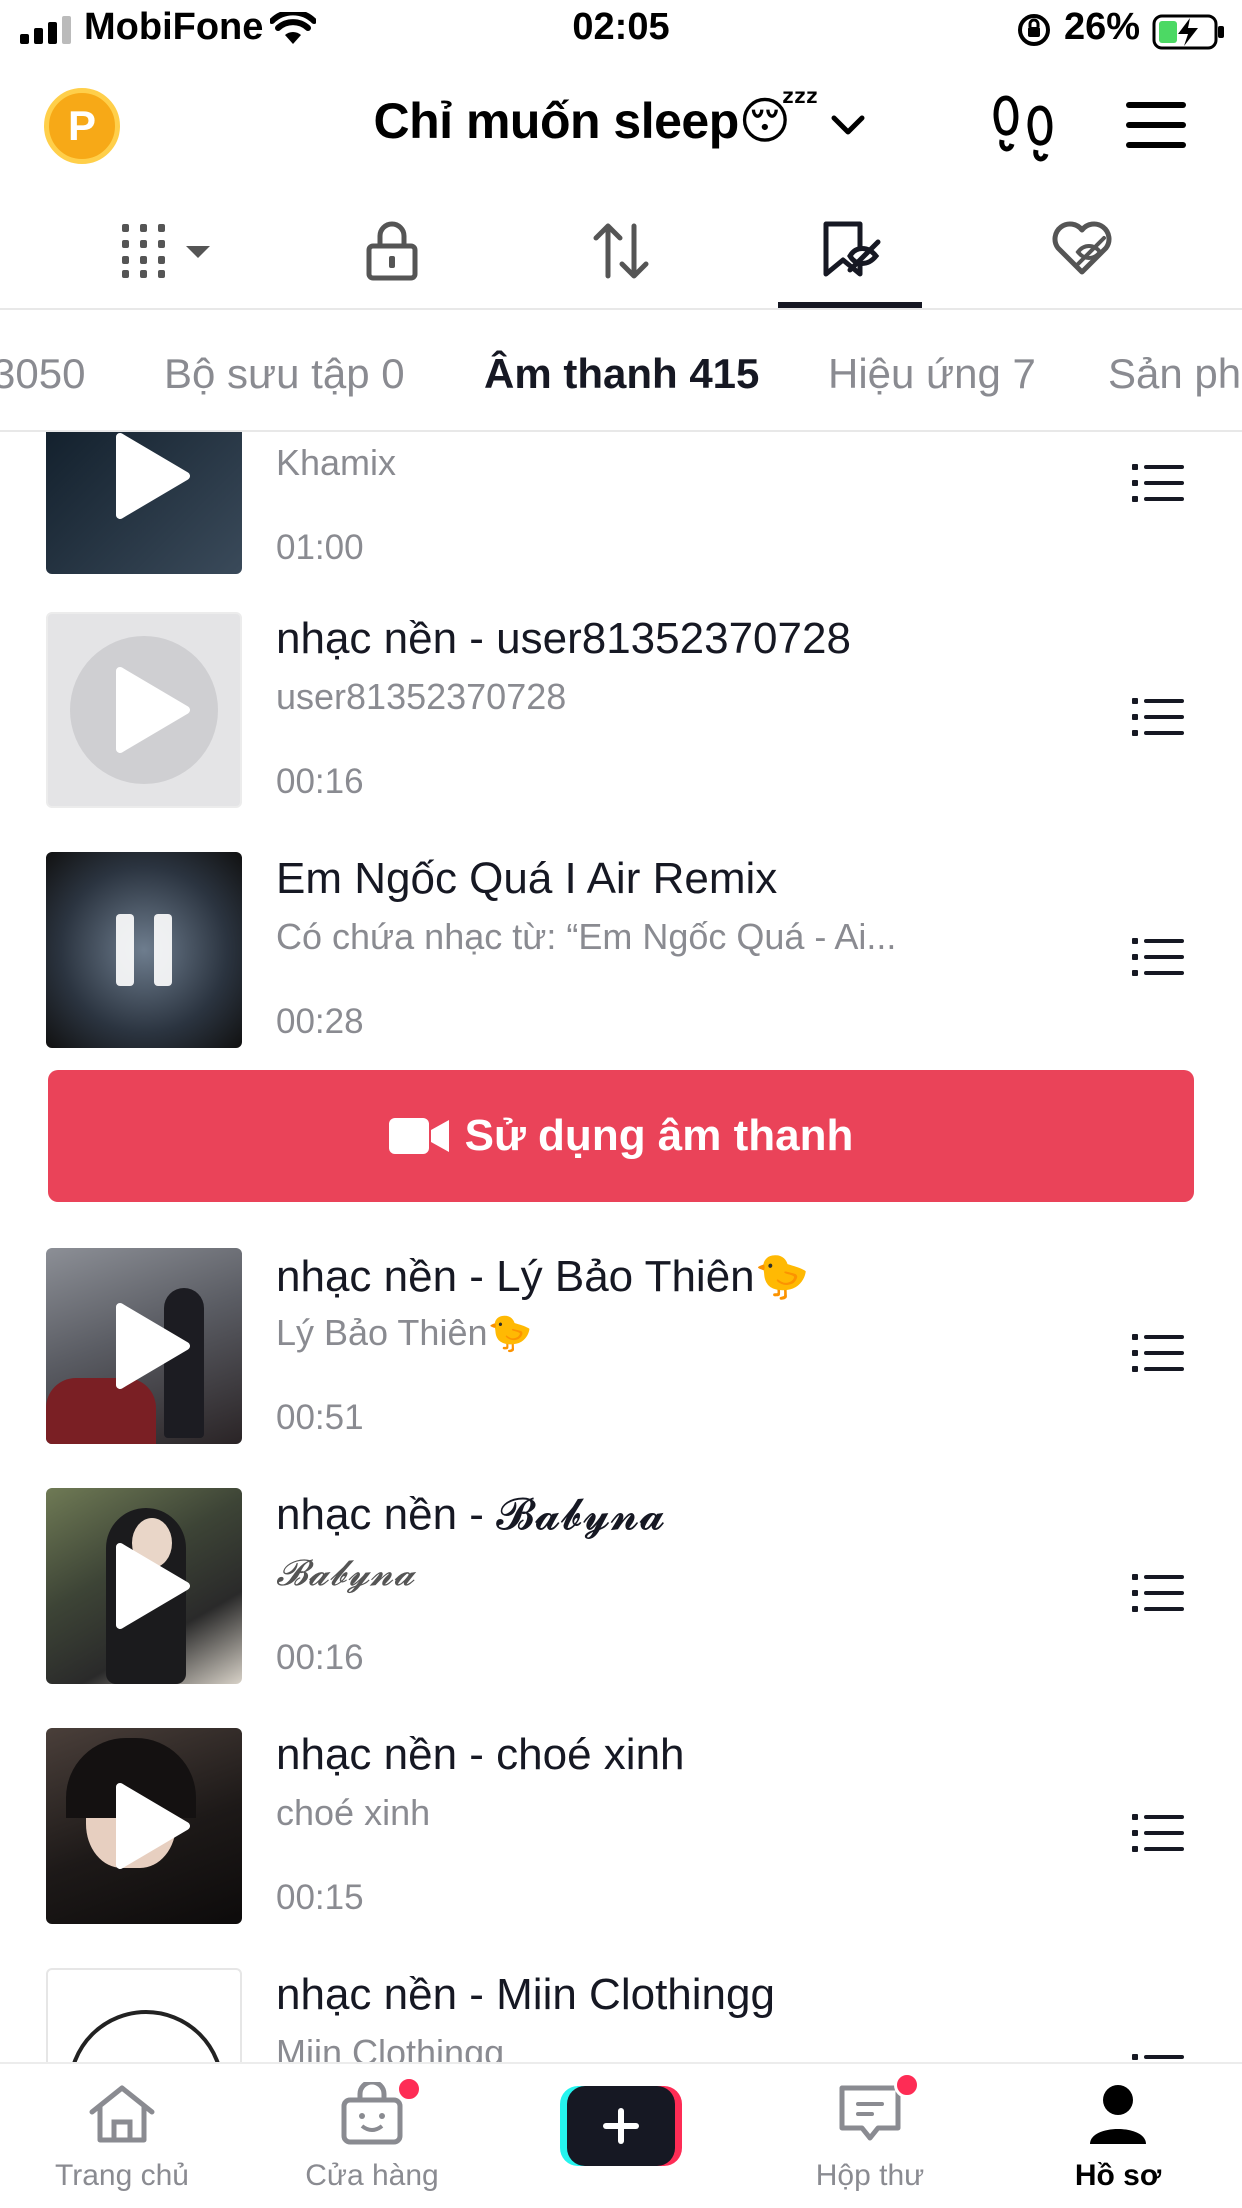  Describe the element at coordinates (596, 121) in the screenshot. I see `profile-name: Chỉ muốn sleep😴` at that location.